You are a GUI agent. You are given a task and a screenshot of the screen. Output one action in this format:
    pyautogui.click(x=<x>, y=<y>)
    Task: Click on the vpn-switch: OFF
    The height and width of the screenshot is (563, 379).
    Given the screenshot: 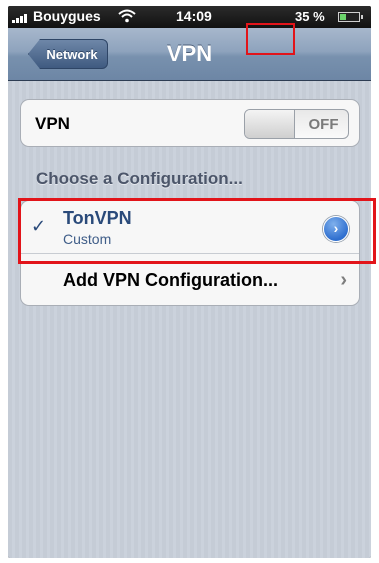 What is the action you would take?
    pyautogui.click(x=296, y=124)
    